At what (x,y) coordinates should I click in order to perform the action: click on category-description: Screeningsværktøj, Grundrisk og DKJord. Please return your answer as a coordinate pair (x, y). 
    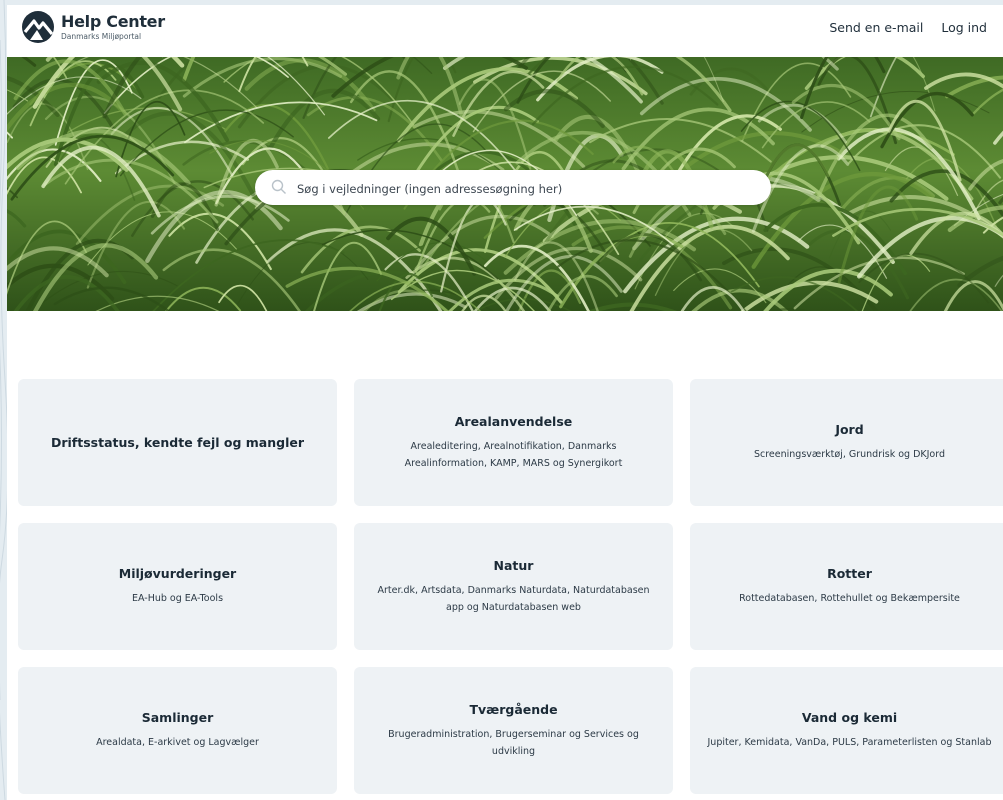
    Looking at the image, I should click on (849, 454).